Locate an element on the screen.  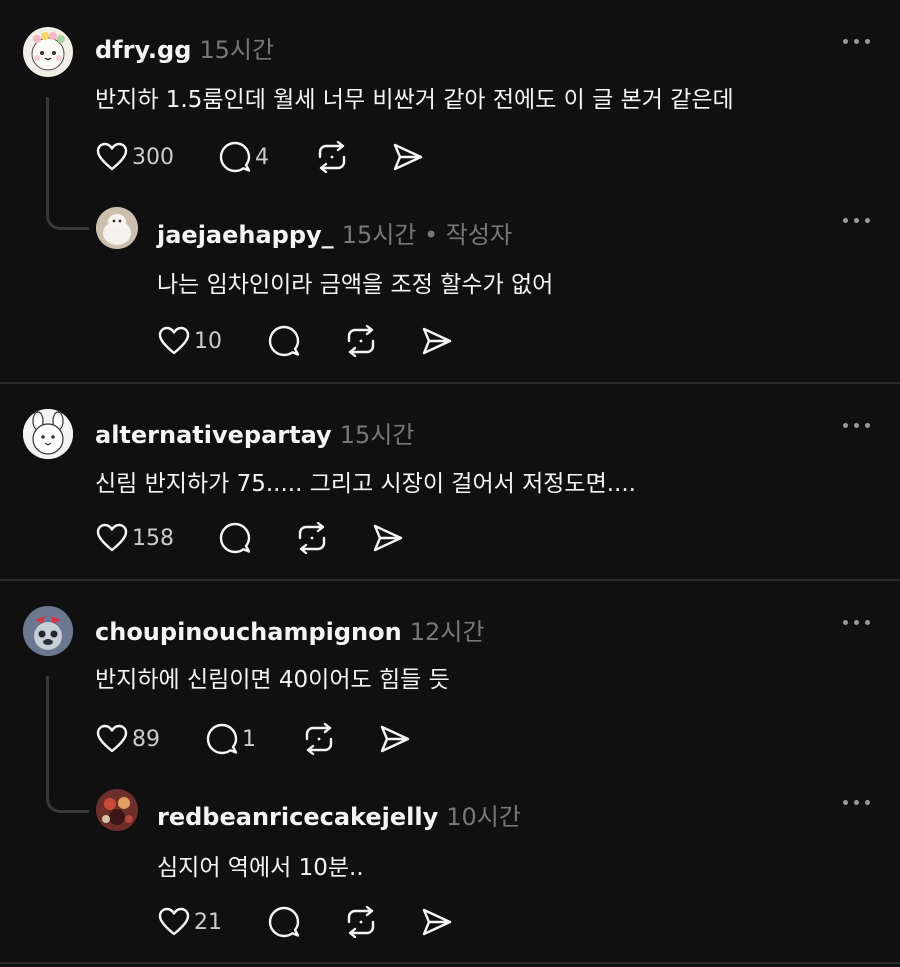
comment-username: jaejaehappy_ 15시간 • 작성자 is located at coordinates (334, 232).